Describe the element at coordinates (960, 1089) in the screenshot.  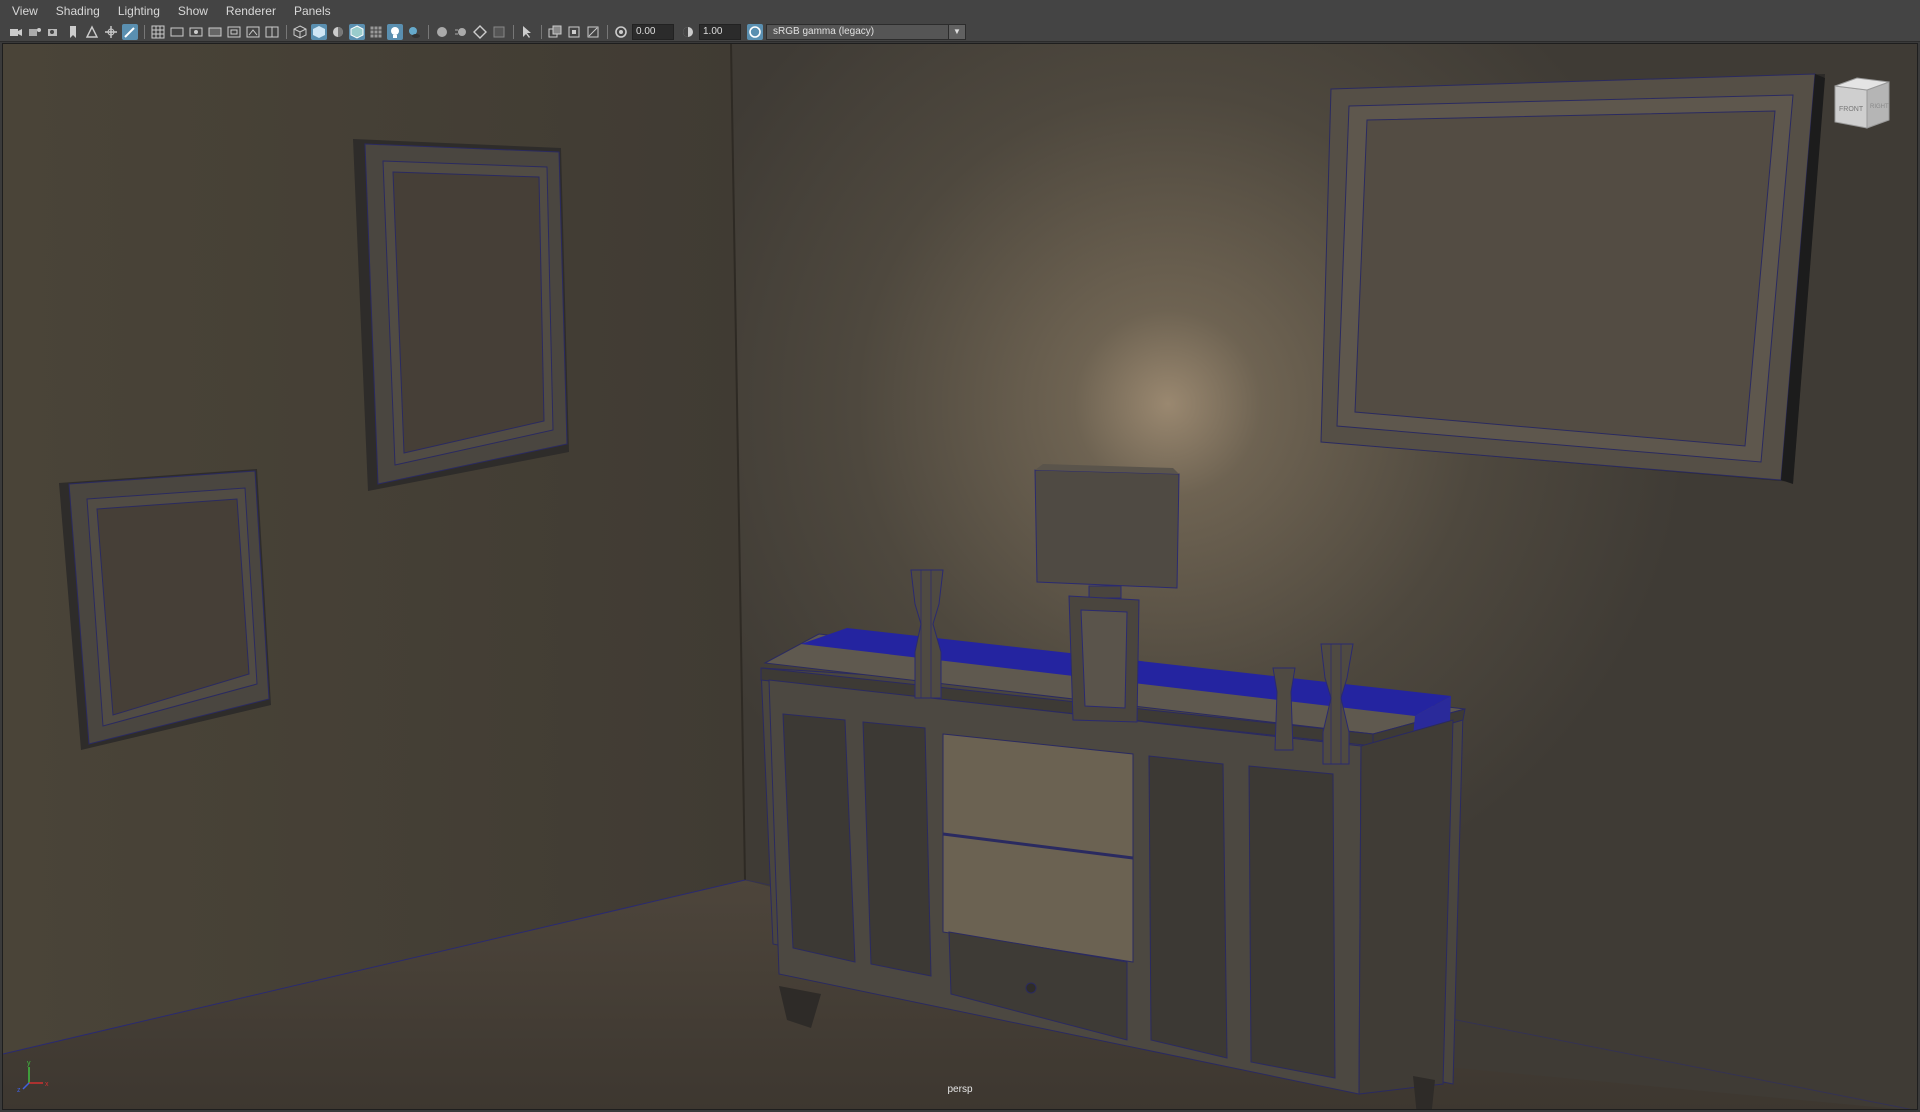
I see `camera-name-label: persp` at that location.